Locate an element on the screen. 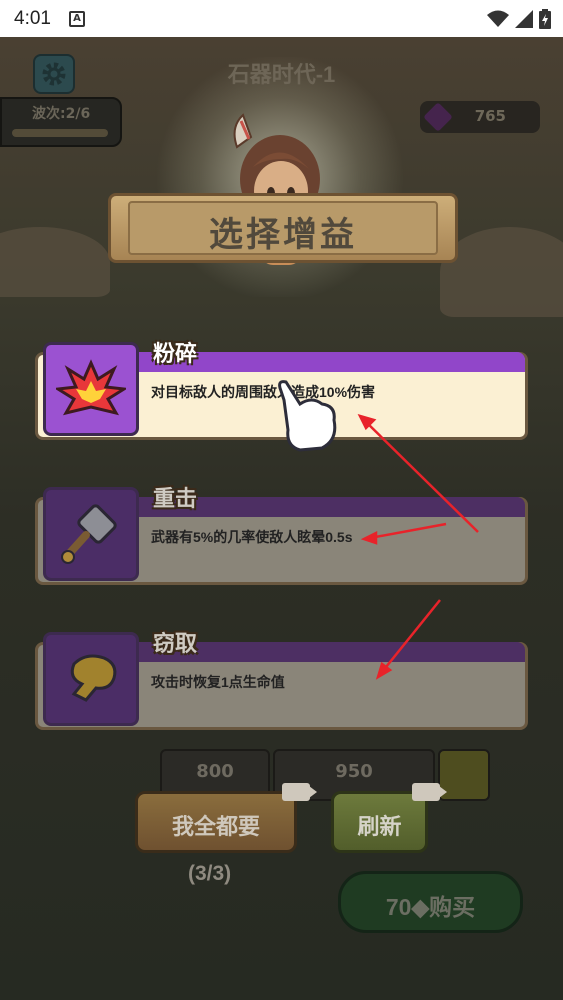  red-arrows is located at coordinates (418, 547).